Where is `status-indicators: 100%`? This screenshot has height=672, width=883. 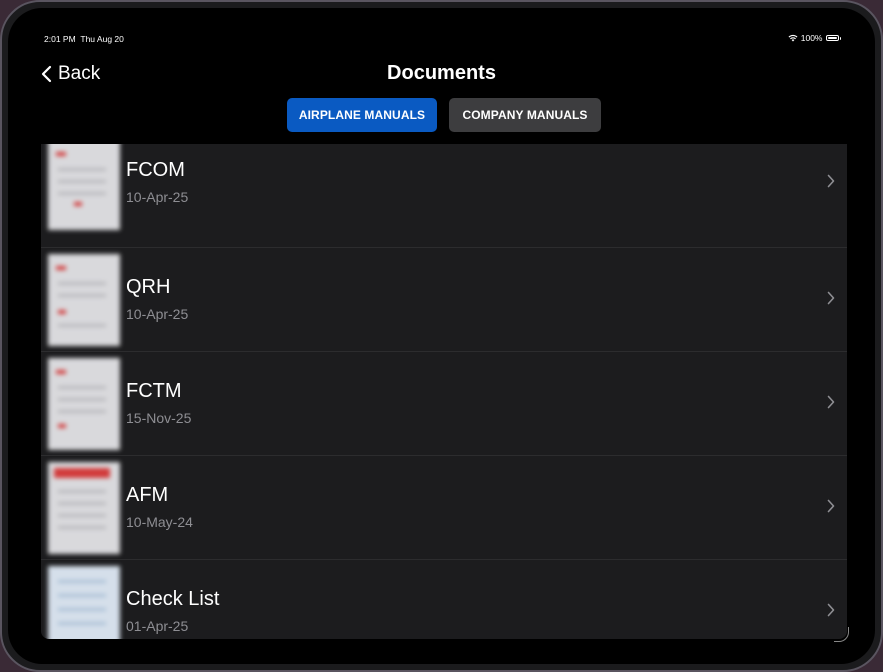
status-indicators: 100% is located at coordinates (814, 38).